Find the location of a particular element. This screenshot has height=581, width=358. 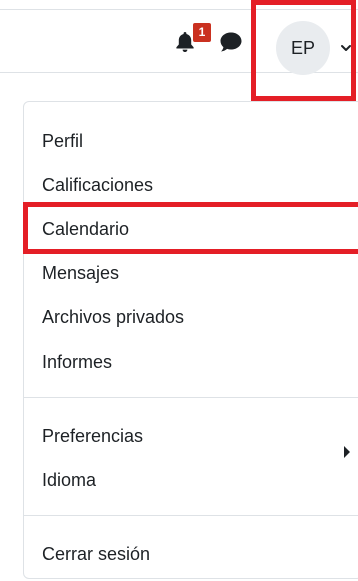

chat-bubble-icon is located at coordinates (231, 42).